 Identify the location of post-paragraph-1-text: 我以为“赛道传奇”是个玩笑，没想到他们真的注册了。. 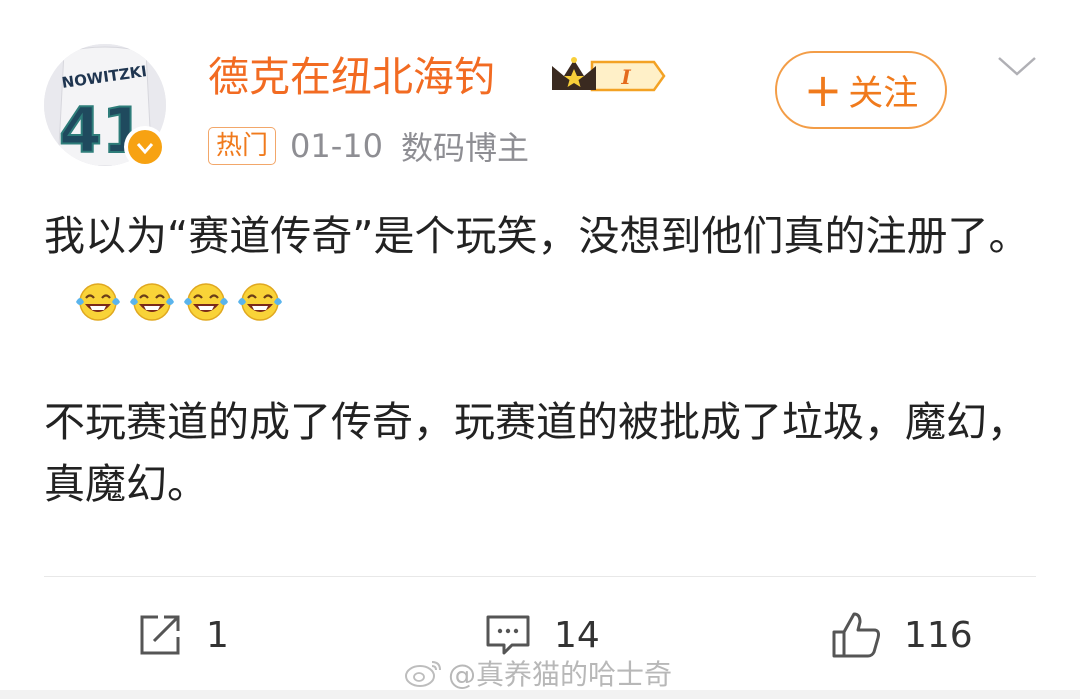
(537, 236).